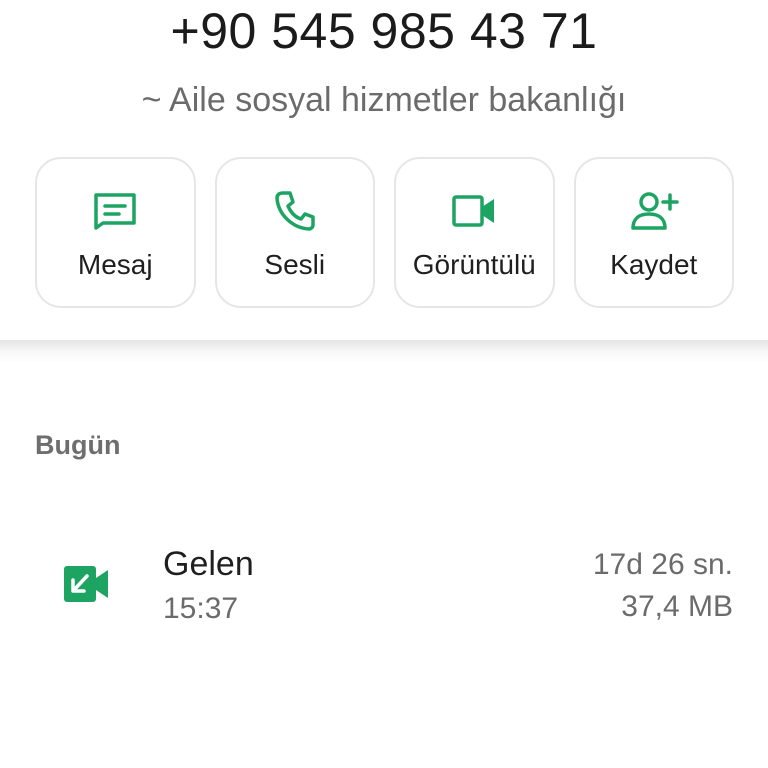 The image size is (768, 768). Describe the element at coordinates (295, 264) in the screenshot. I see `voice-call-button-label: Sesli` at that location.